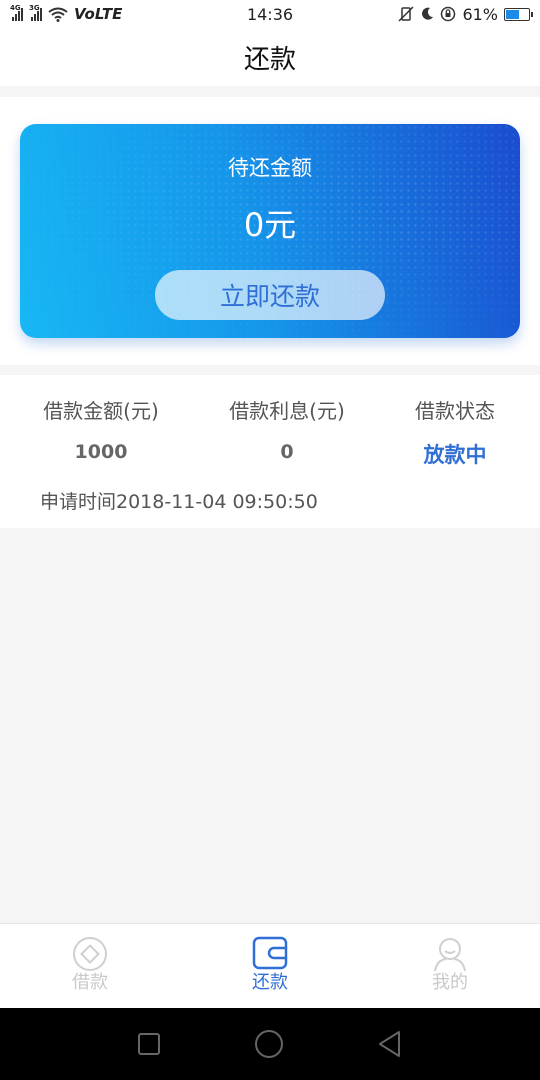 This screenshot has width=540, height=1080. Describe the element at coordinates (270, 295) in the screenshot. I see `repay-now-button: 立即还款` at that location.